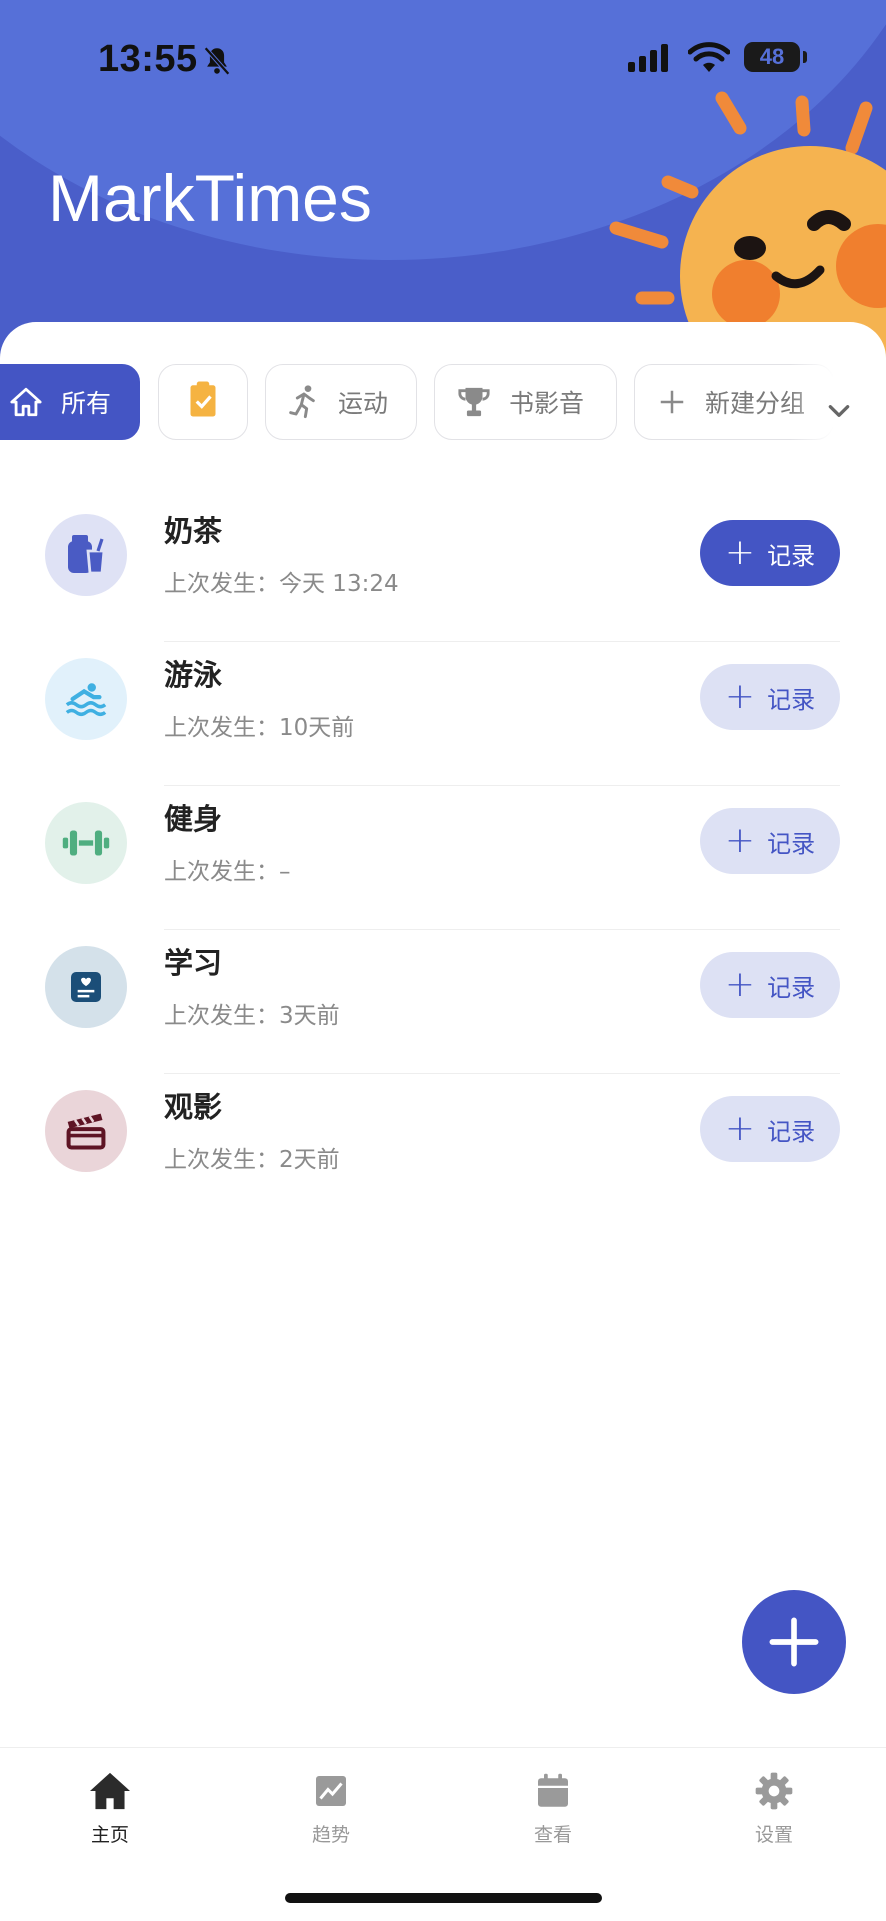 Image resolution: width=886 pixels, height=1921 pixels. Describe the element at coordinates (148, 59) in the screenshot. I see `status-time: 13:55` at that location.